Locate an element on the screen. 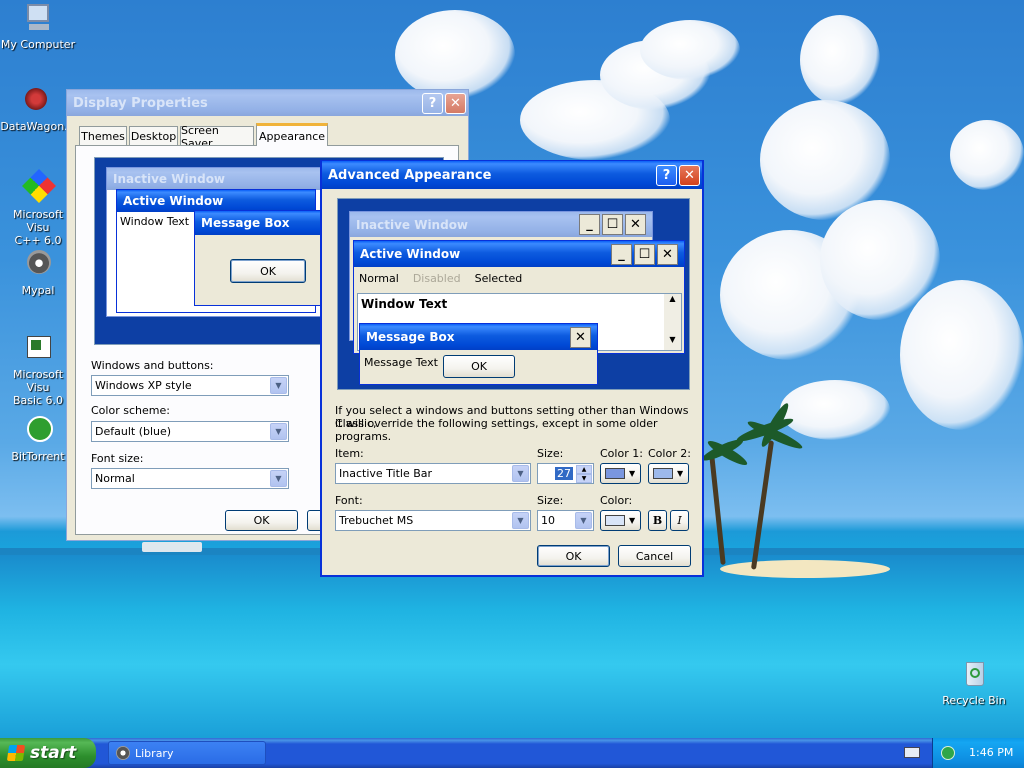  scroll-up-icon: ▲ is located at coordinates (672, 298).